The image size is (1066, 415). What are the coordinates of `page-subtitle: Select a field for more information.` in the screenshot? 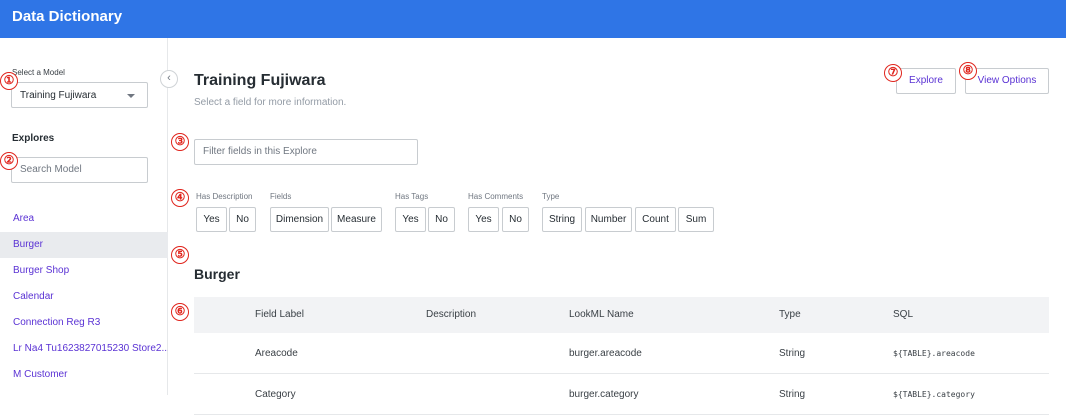 It's located at (270, 102).